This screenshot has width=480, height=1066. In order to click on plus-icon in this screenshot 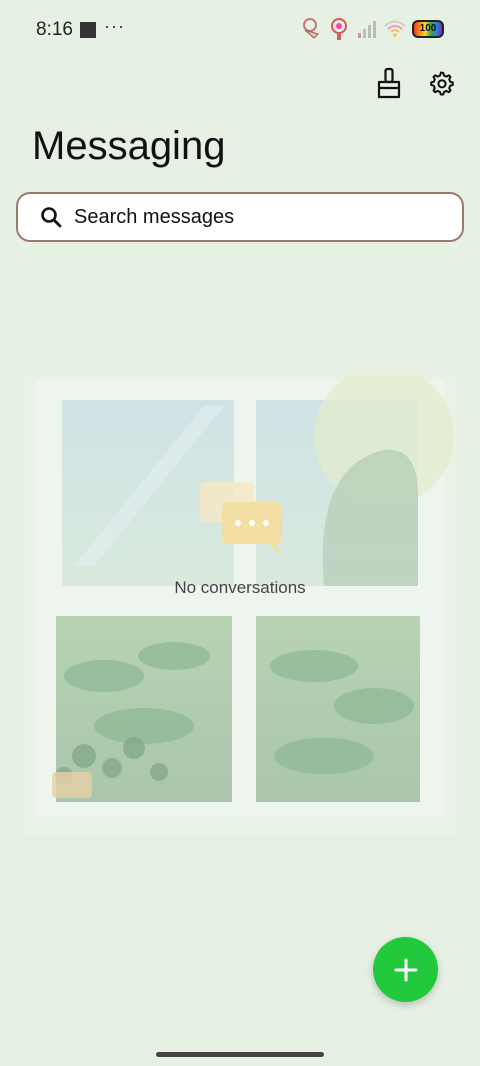, I will do `click(405, 969)`.